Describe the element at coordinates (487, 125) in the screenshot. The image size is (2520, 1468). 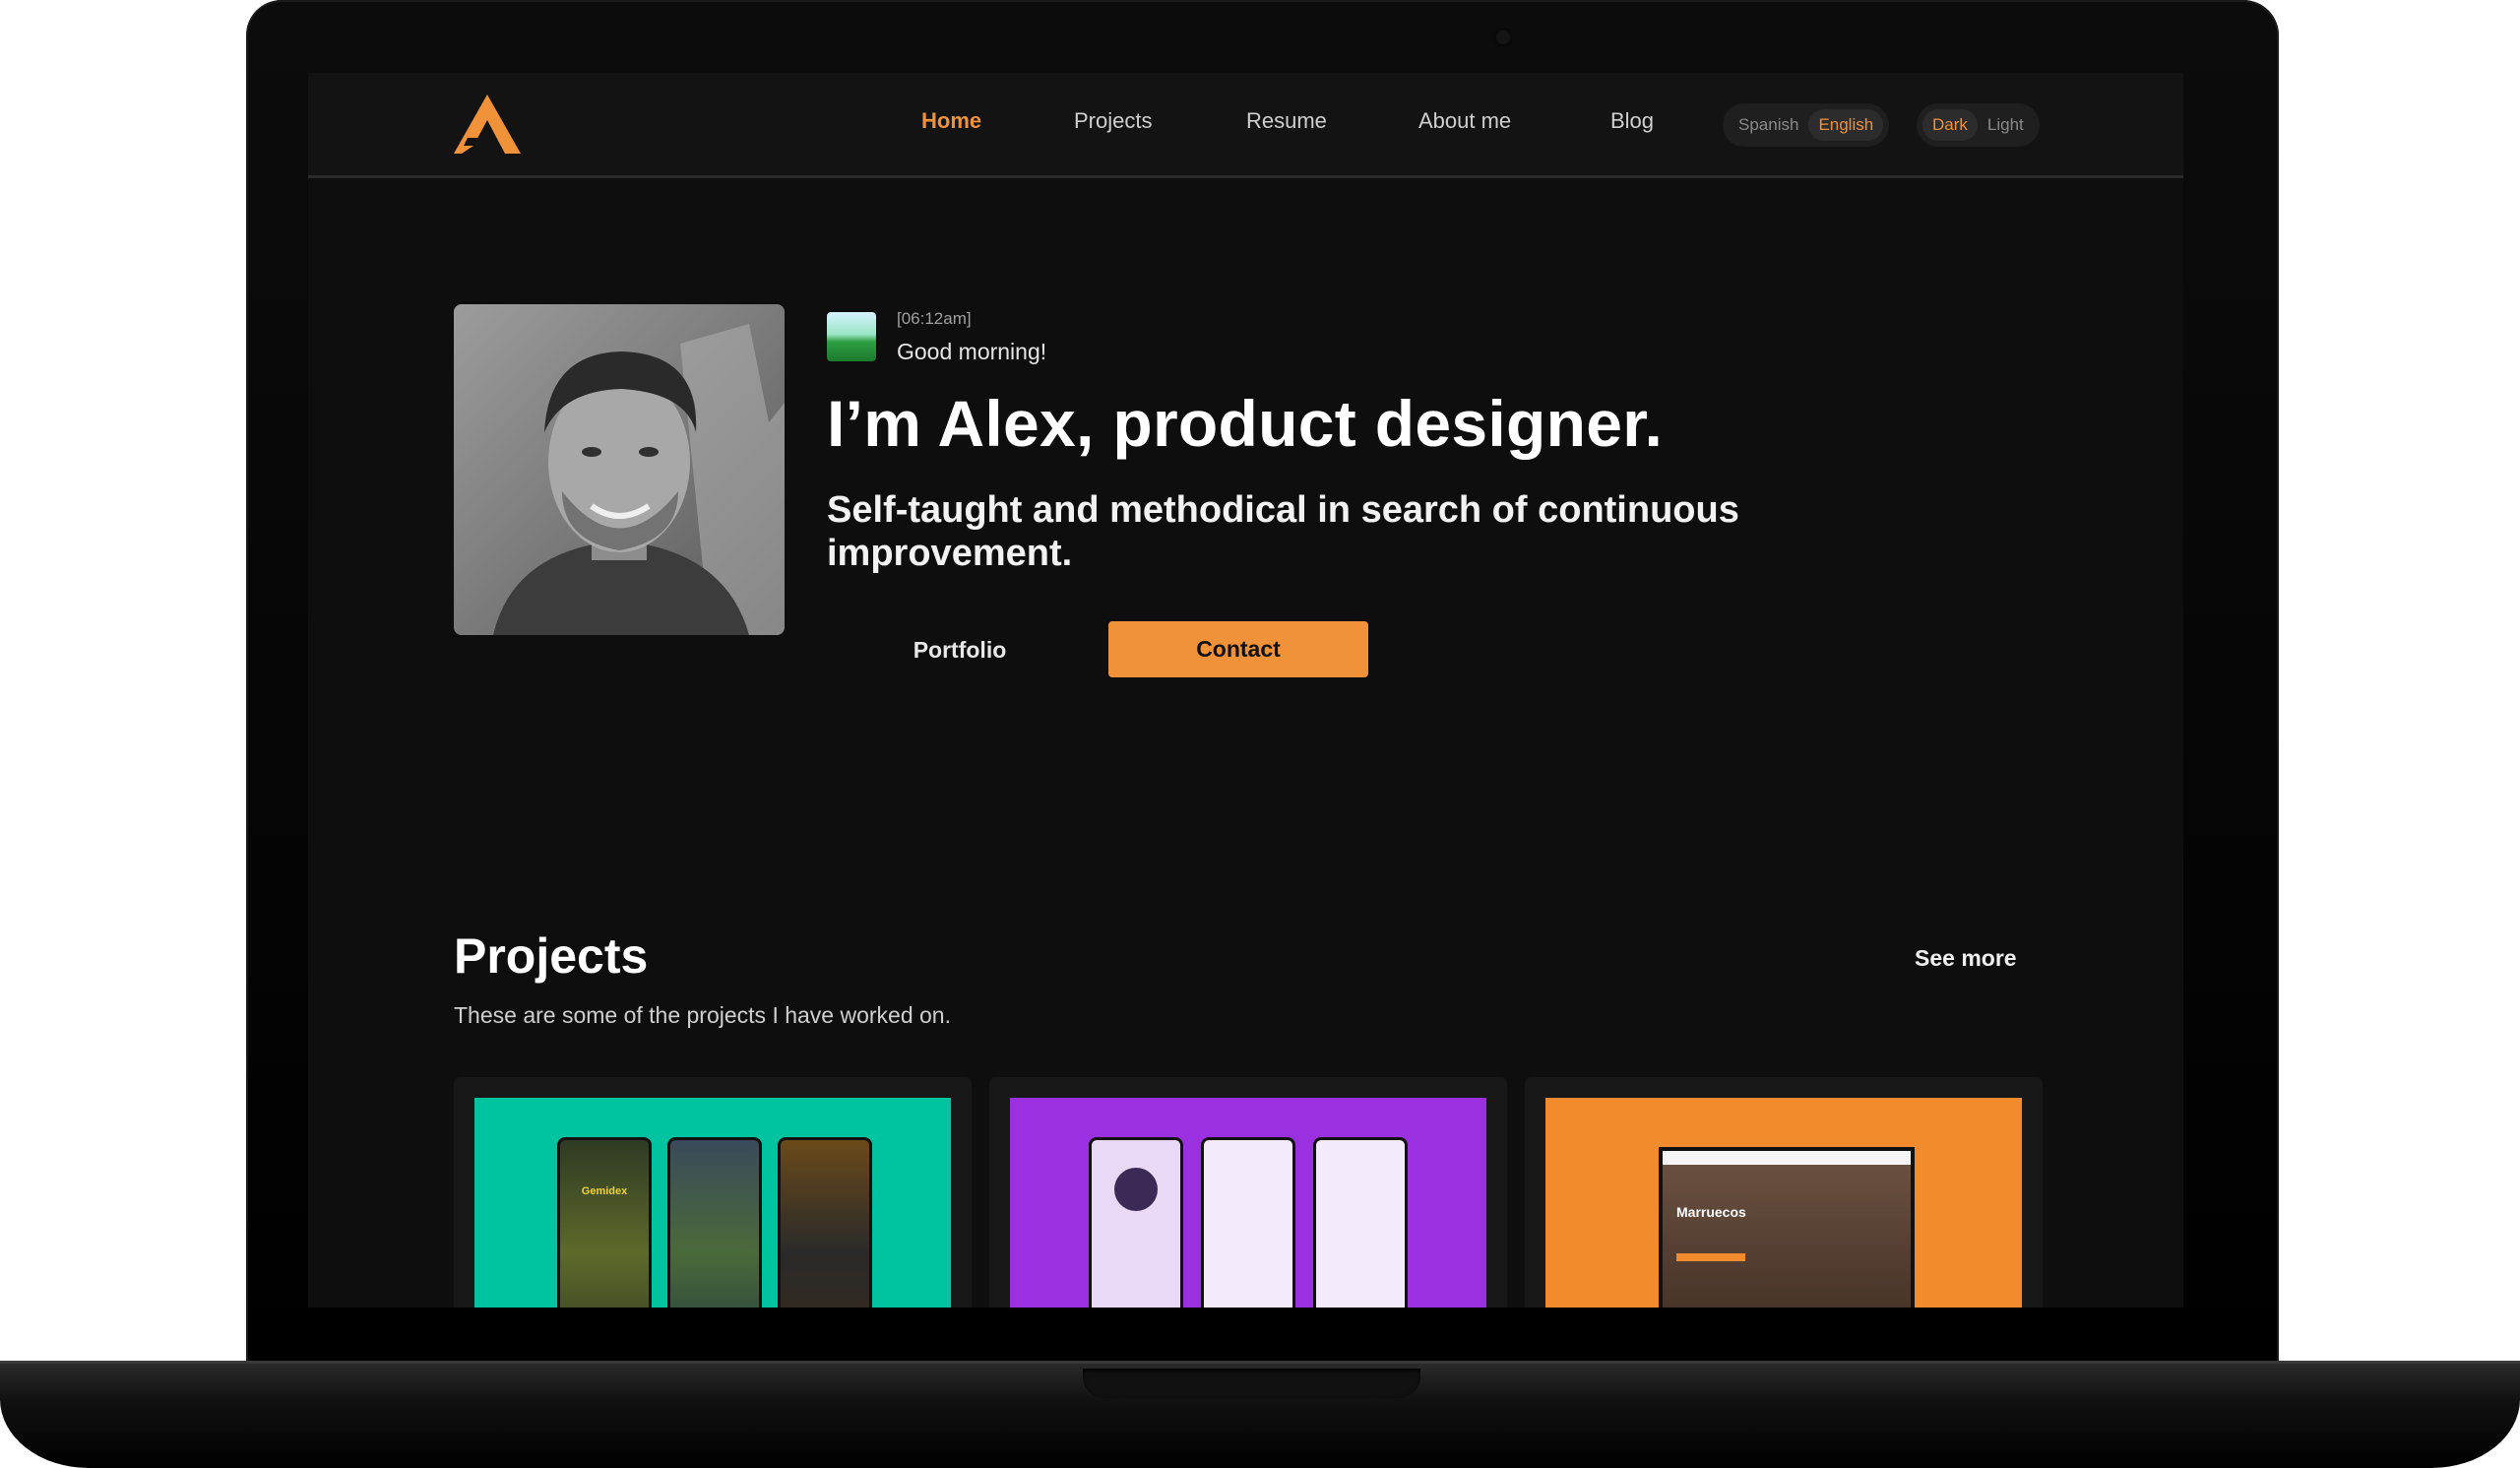
I see `logo-icon` at that location.